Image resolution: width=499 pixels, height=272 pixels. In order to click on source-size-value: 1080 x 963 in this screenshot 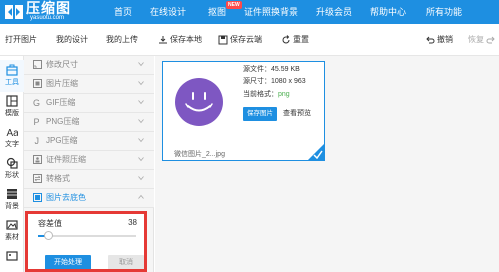, I will do `click(288, 81)`.